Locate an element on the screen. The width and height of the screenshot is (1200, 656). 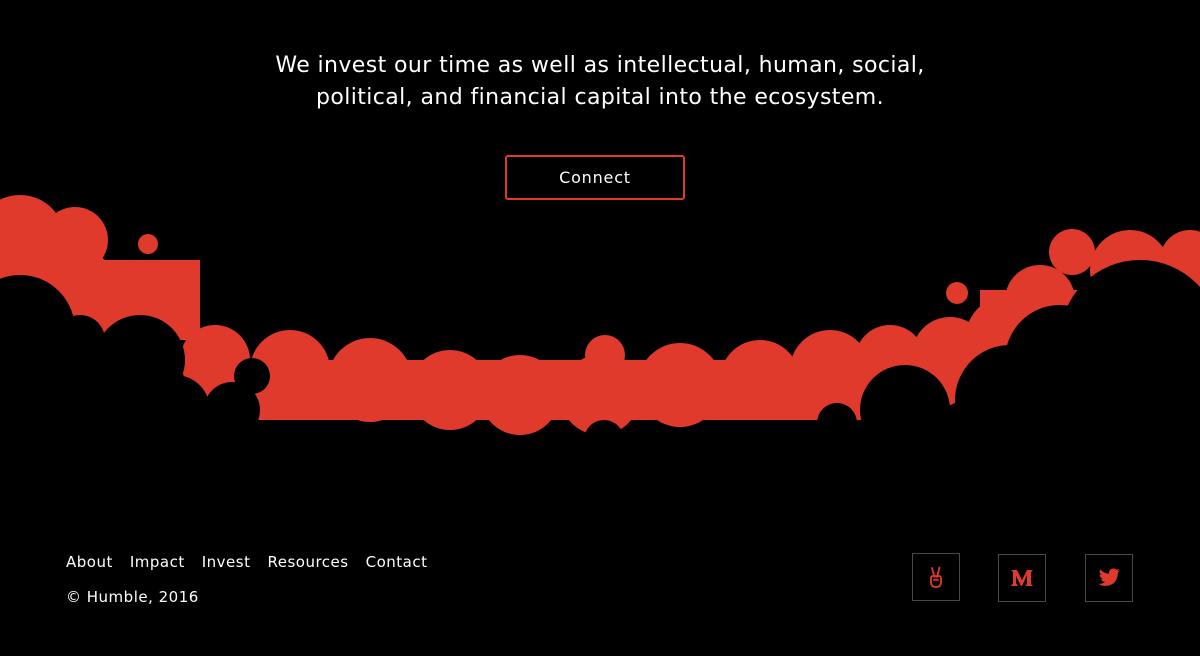
twitter-button is located at coordinates (1109, 578).